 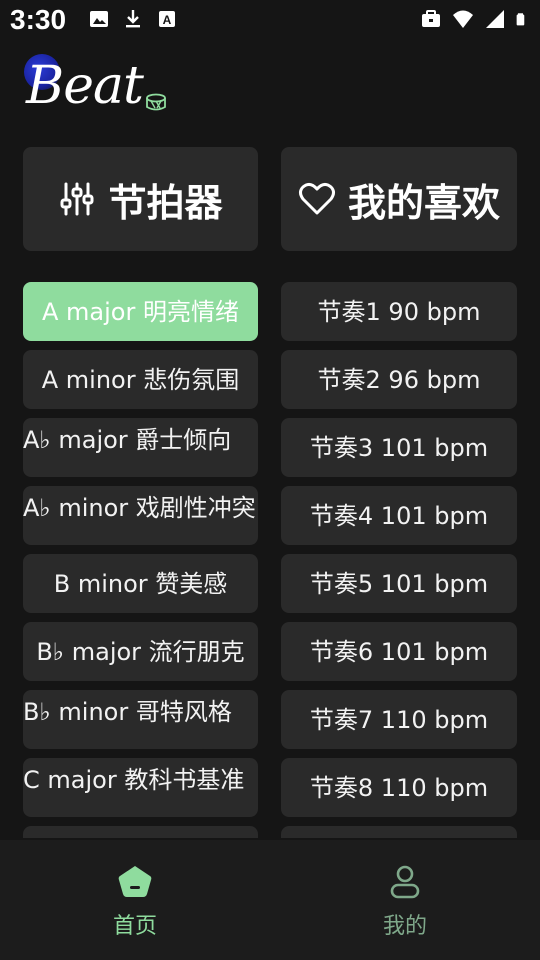 I want to click on rhythm-item-6: 节奏6 101 bpm, so click(x=399, y=651).